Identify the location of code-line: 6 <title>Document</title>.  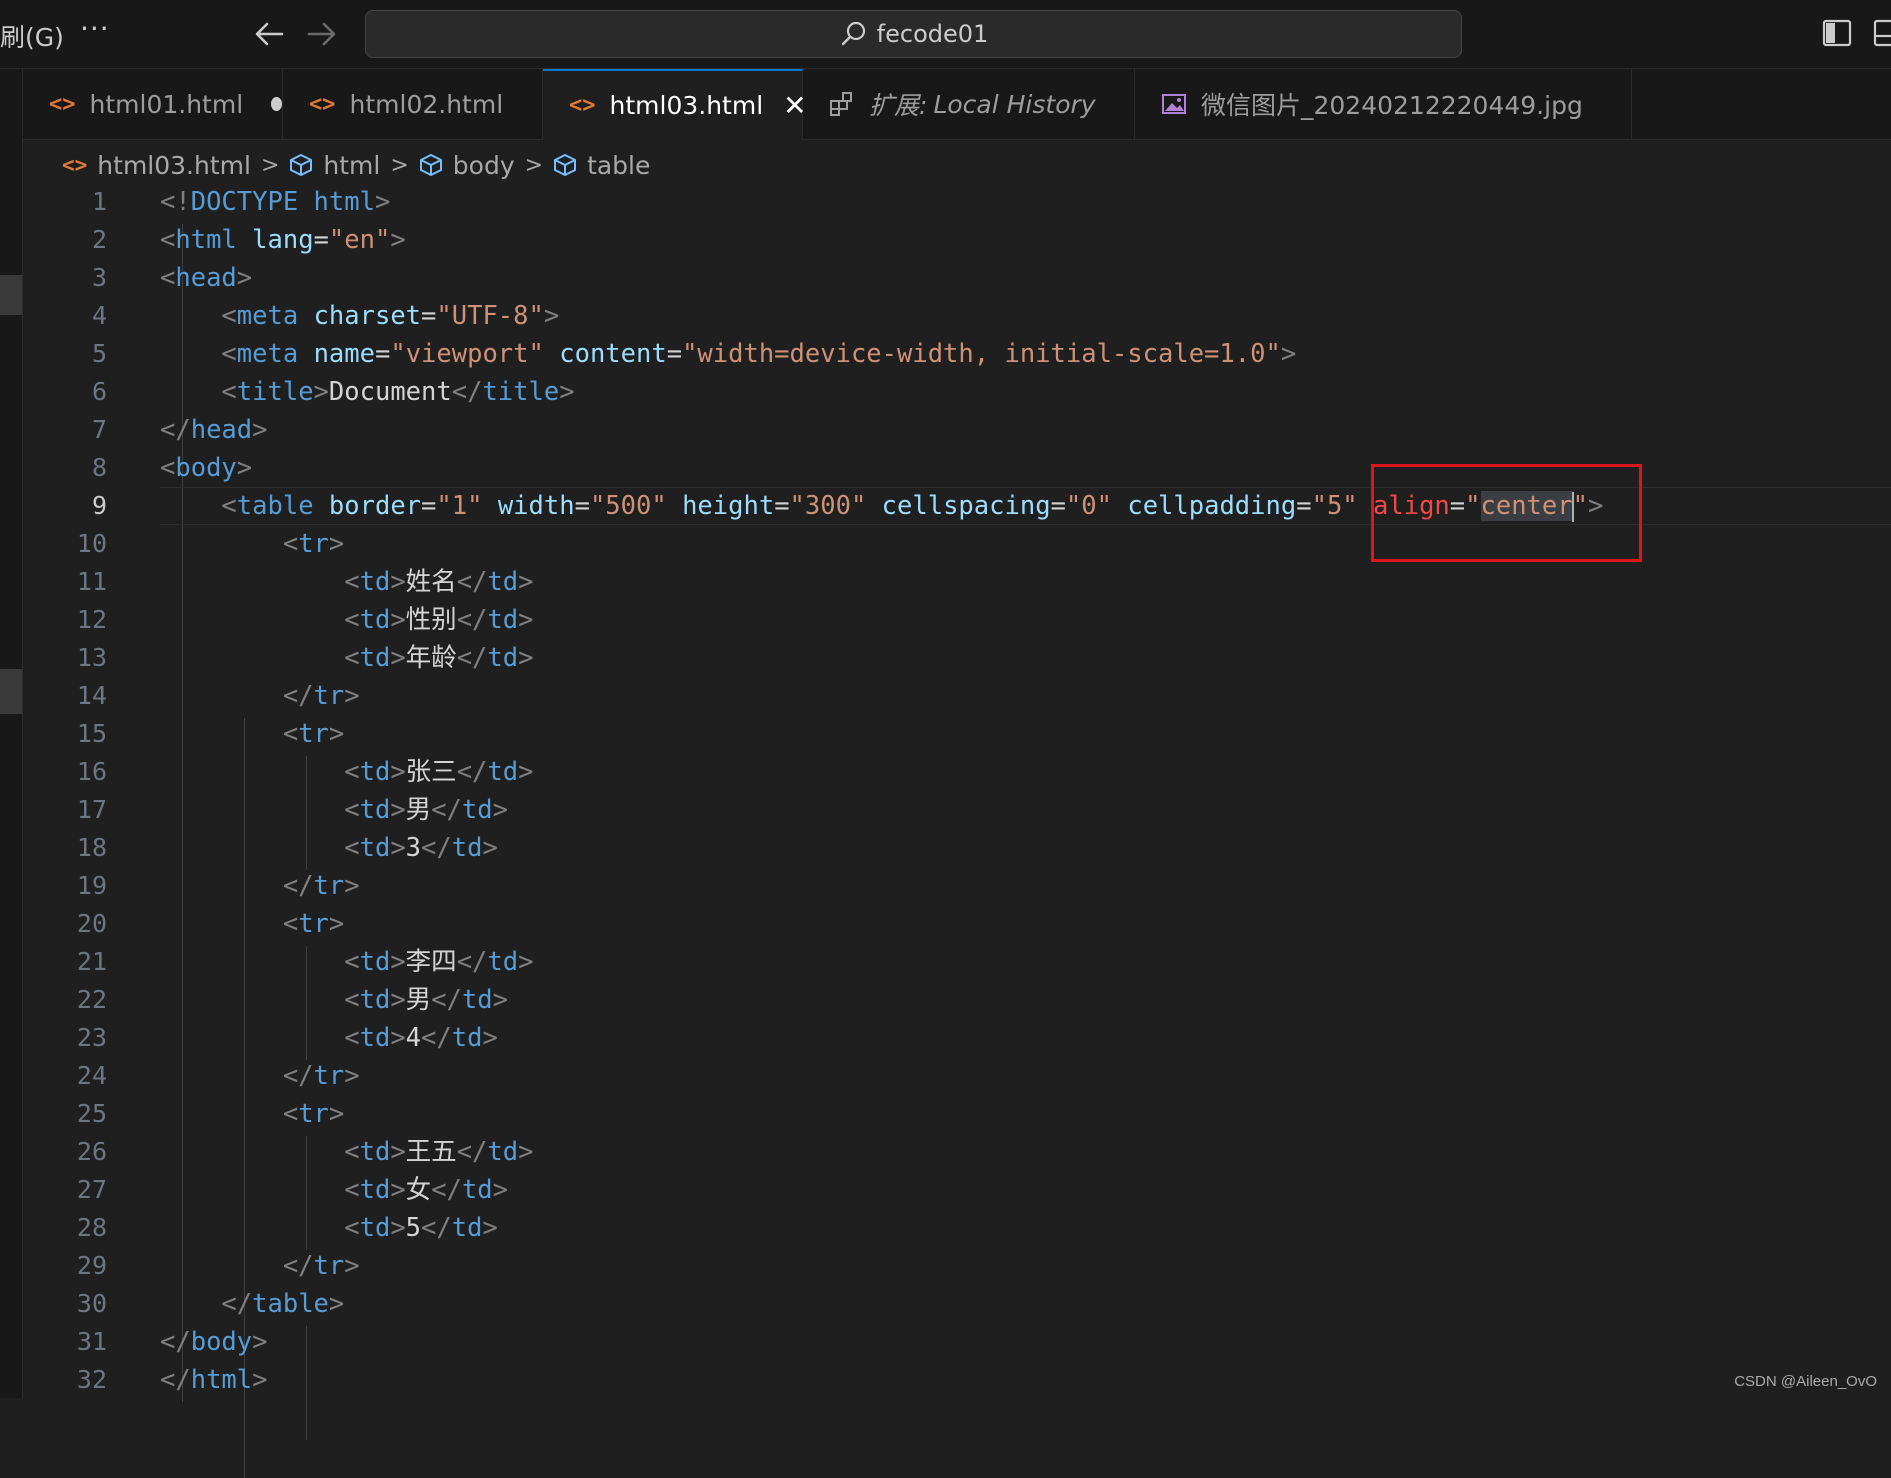
(957, 392).